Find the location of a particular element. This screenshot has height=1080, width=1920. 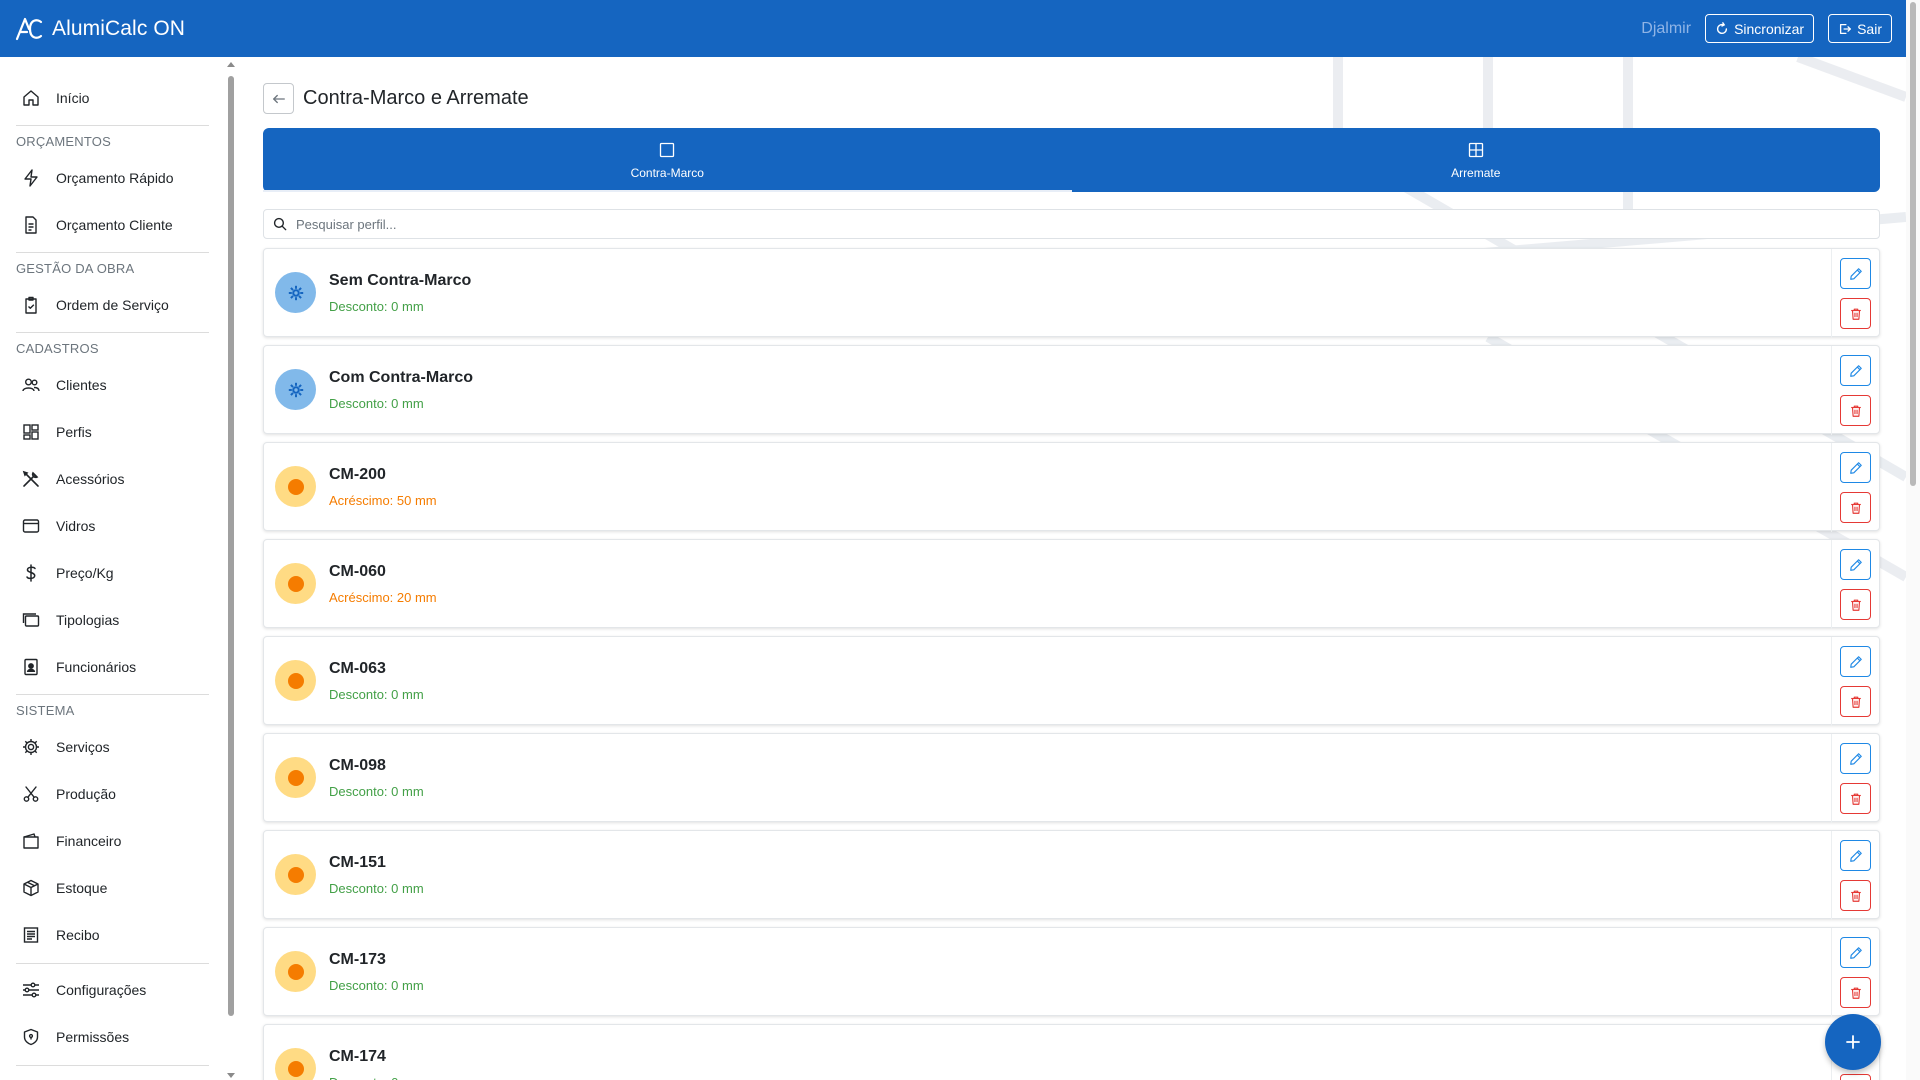

sidebar-item-label: Financeiro is located at coordinates (89, 841).